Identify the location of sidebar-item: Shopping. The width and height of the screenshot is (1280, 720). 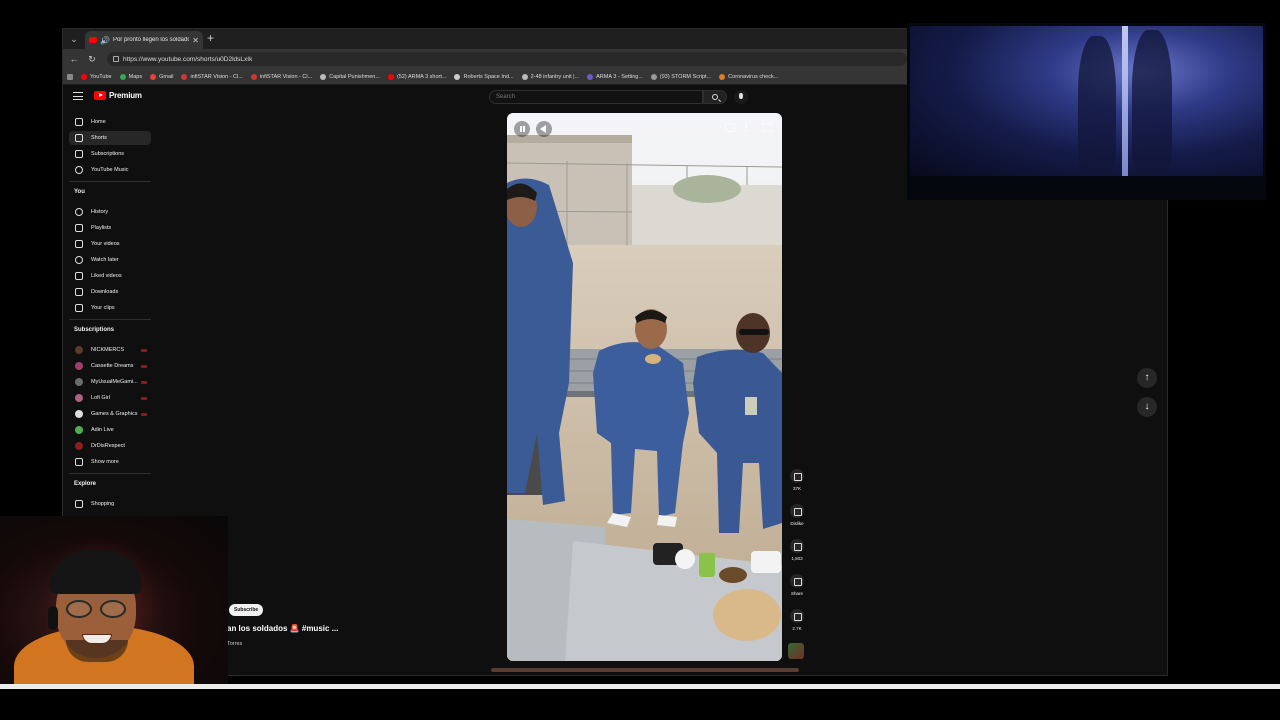
(110, 504).